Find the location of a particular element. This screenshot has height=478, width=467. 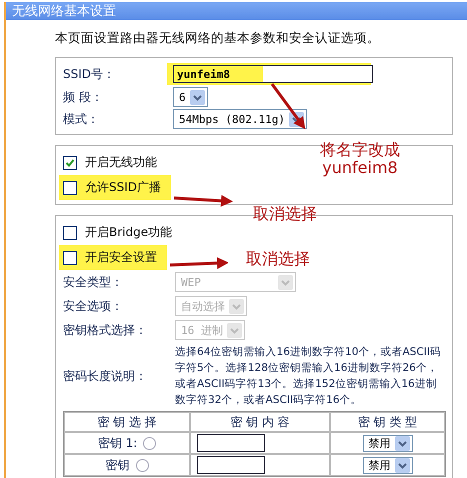

checkbox-option: 允许SSID广播 is located at coordinates (115, 187).